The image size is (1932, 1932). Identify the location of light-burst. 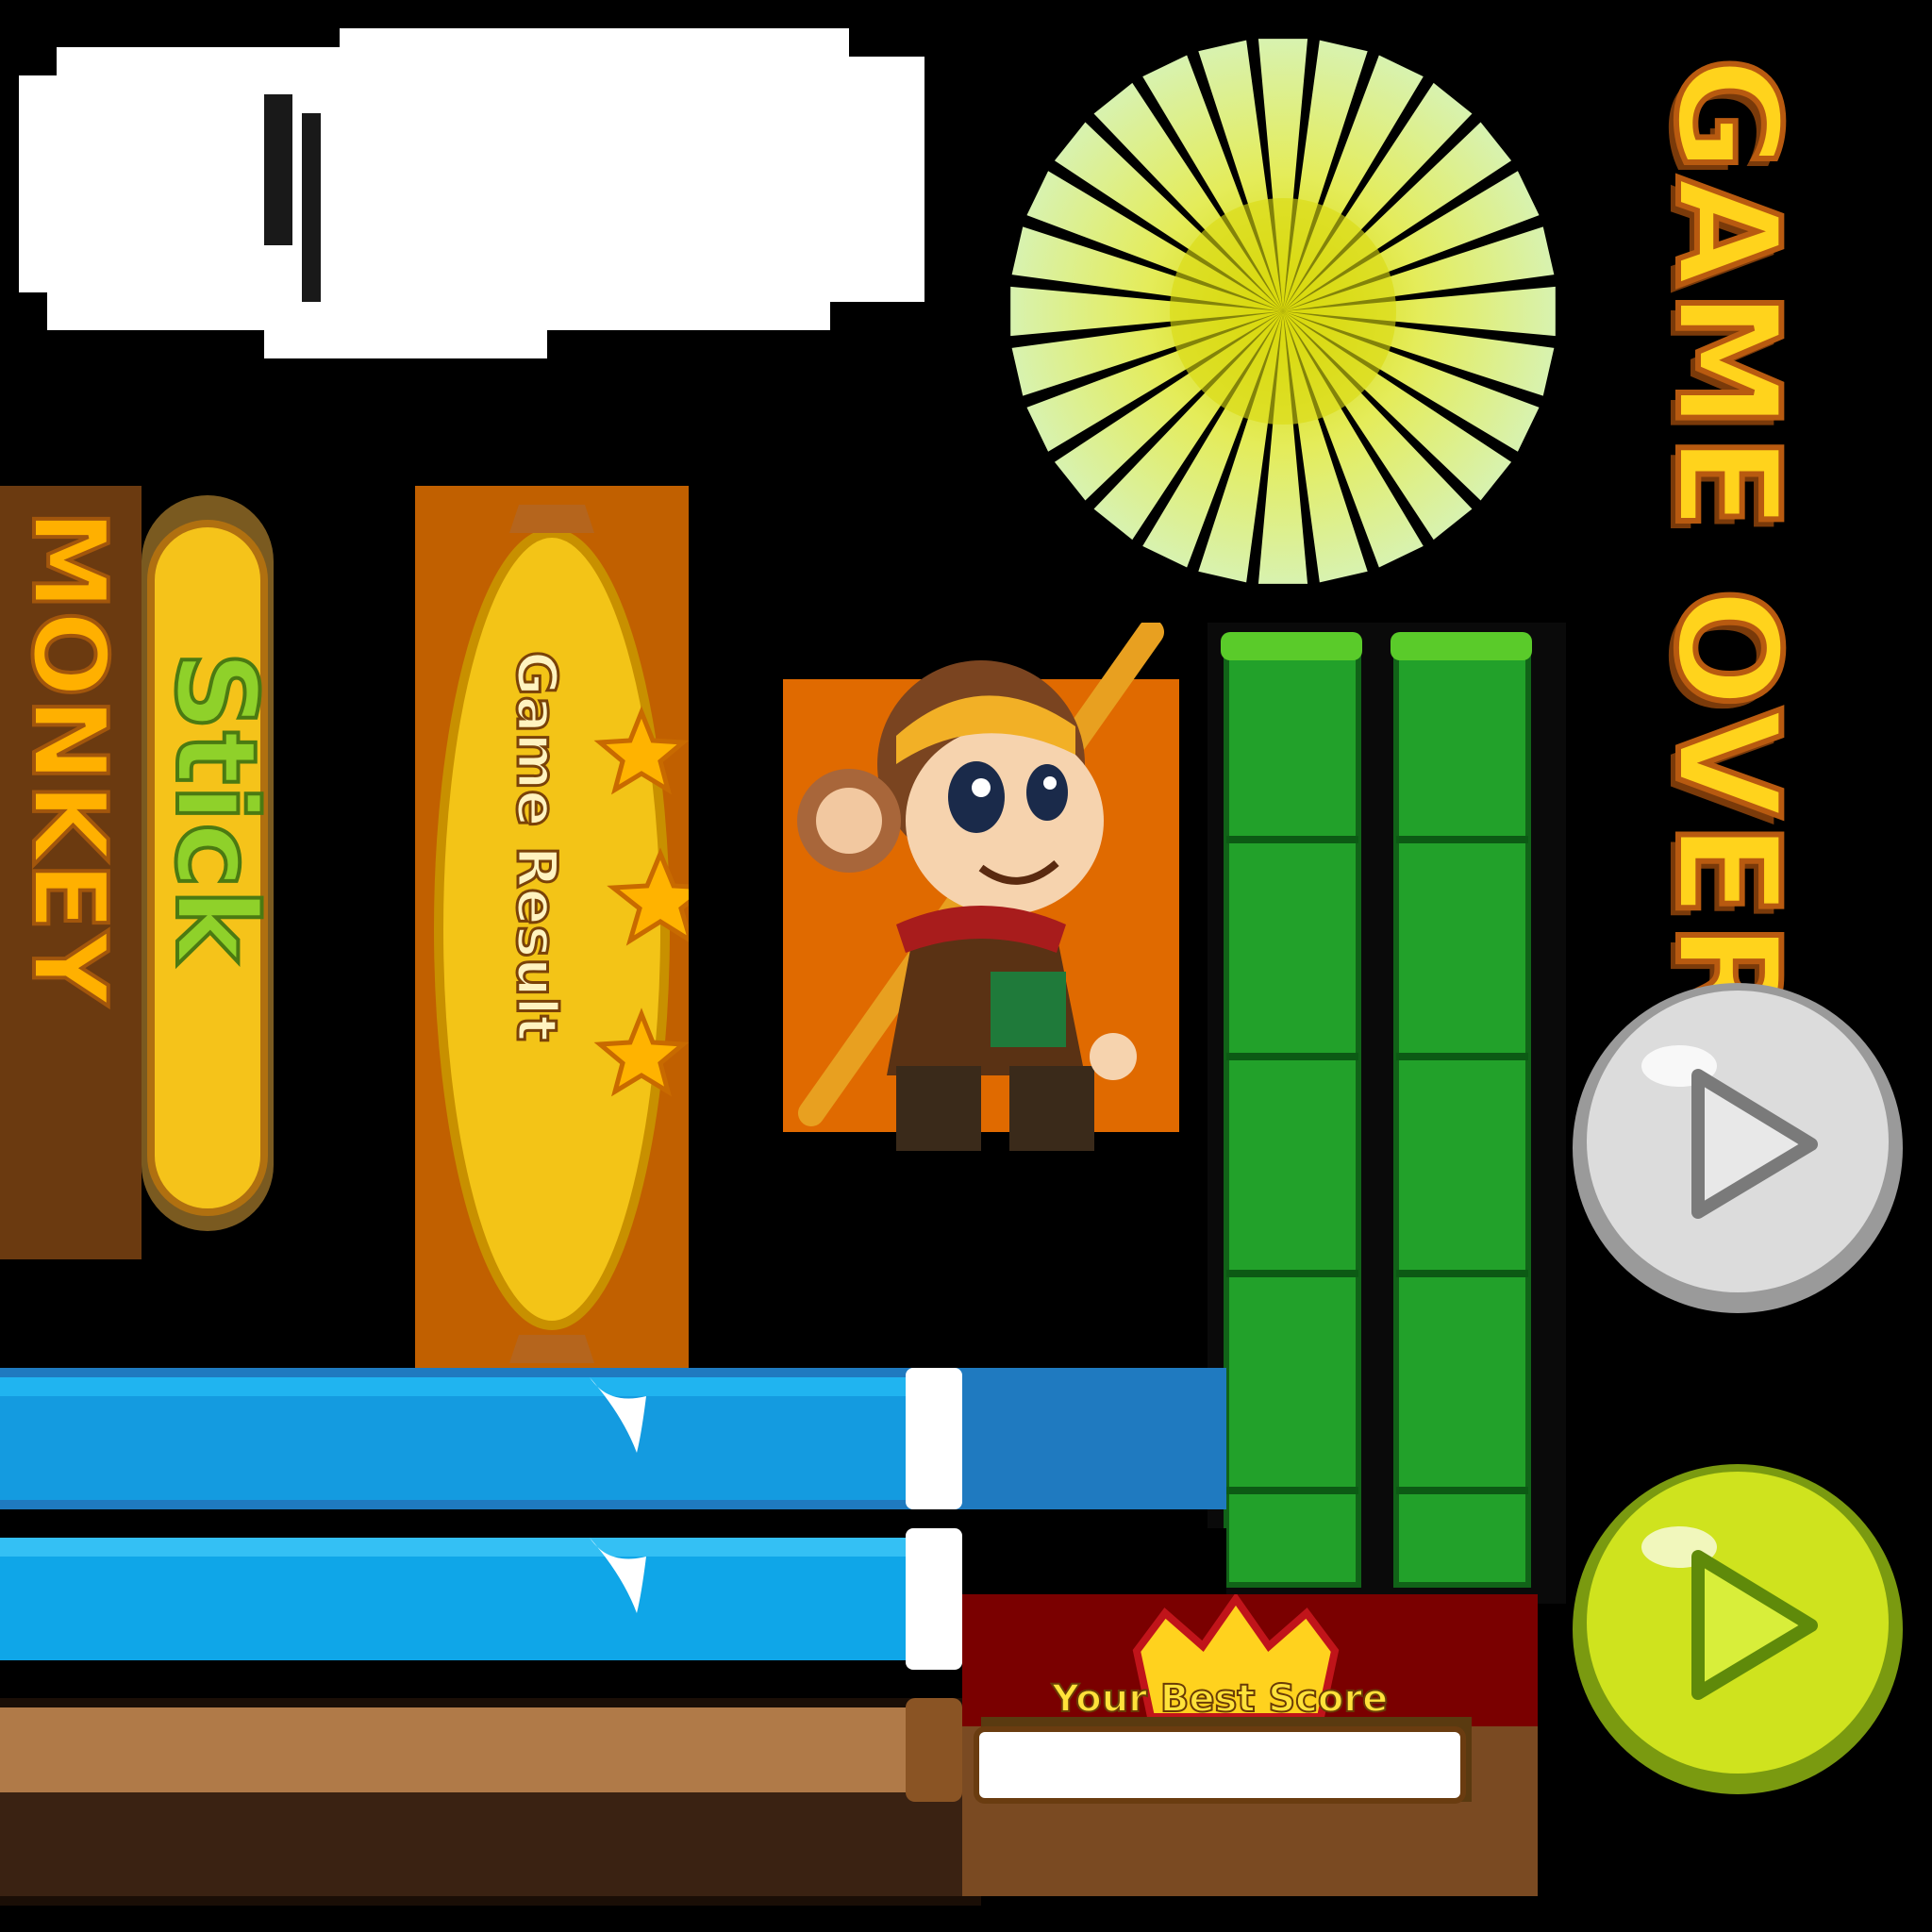
(1283, 312).